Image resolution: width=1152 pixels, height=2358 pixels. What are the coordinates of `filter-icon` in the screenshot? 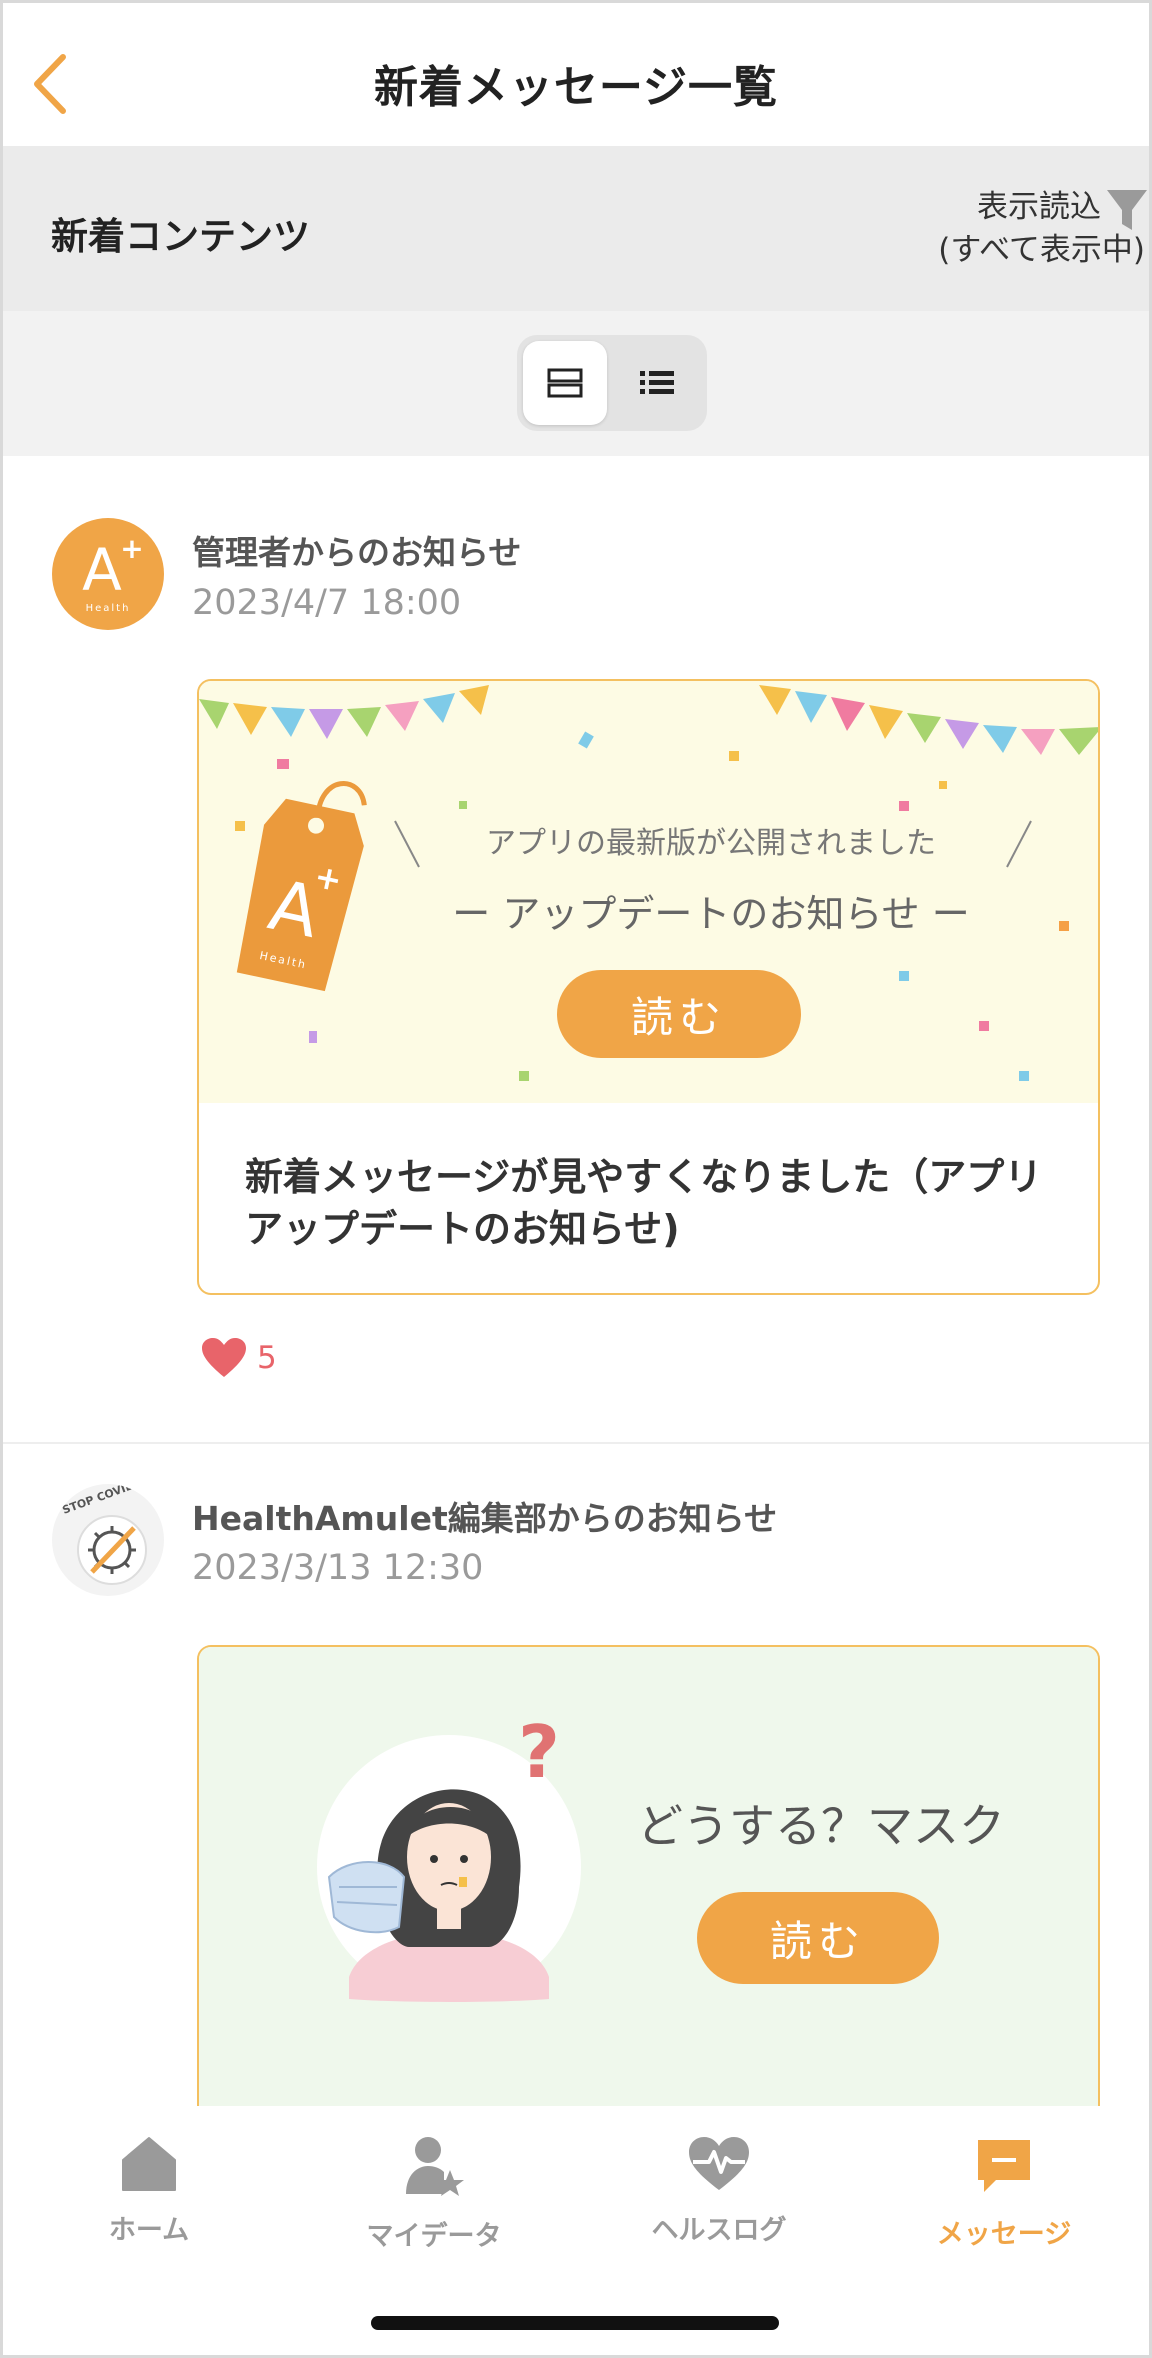 It's located at (1127, 210).